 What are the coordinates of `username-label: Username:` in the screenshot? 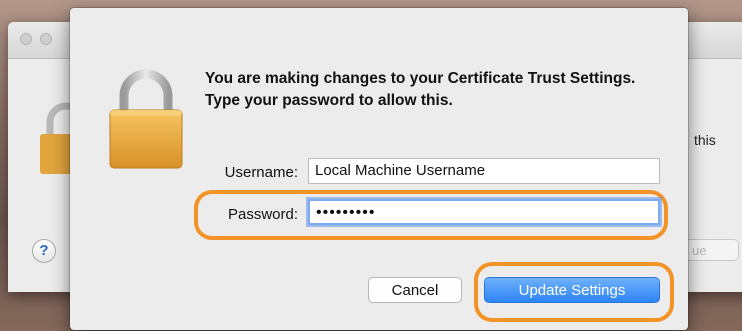 It's located at (261, 172).